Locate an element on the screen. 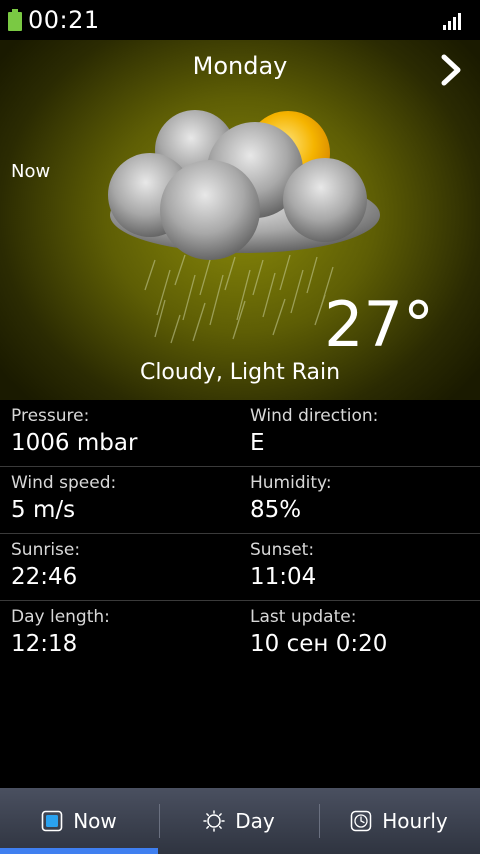 This screenshot has height=854, width=480. detail-row: Wind speed: 5 m/s Humidity: 85% is located at coordinates (240, 500).